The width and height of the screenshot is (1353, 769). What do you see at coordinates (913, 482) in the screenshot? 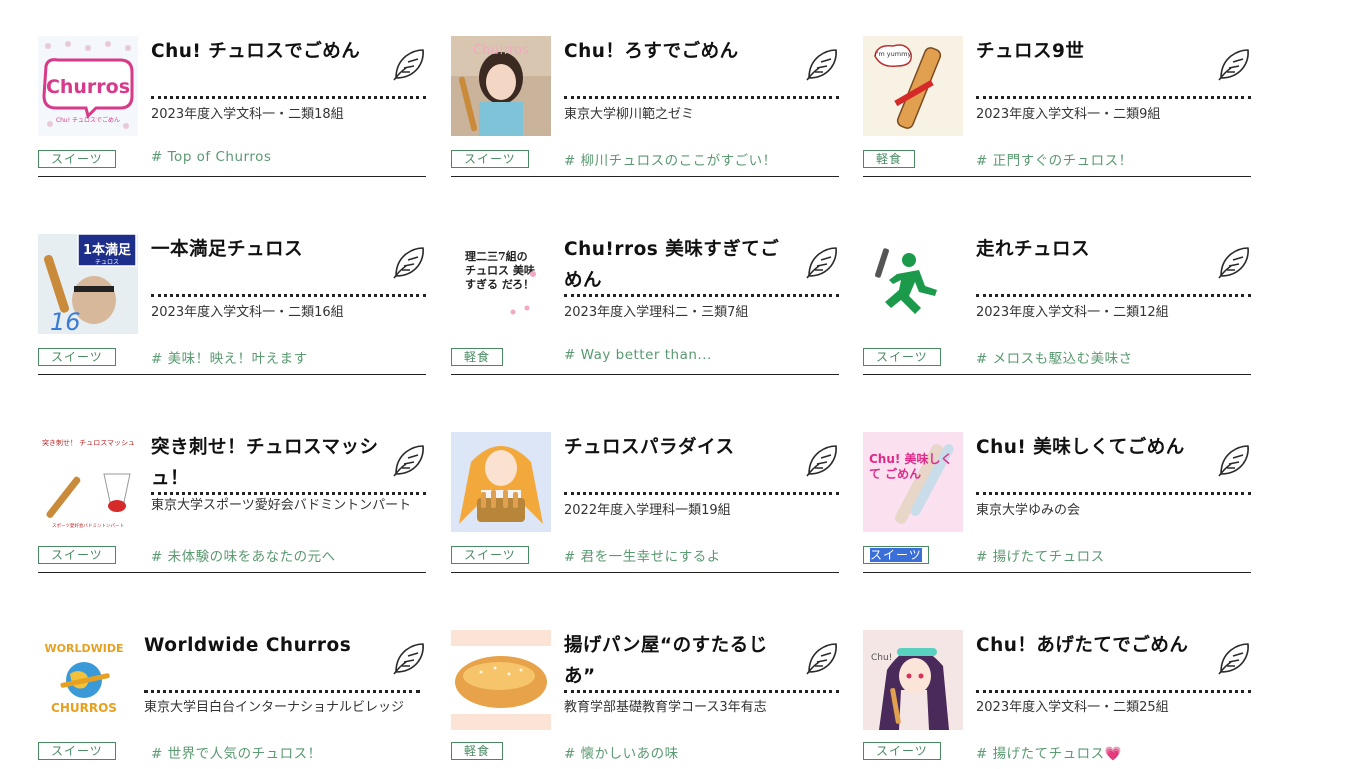
I see `pink-churro-thumbnail: Chu! 美味しくて ごめん` at bounding box center [913, 482].